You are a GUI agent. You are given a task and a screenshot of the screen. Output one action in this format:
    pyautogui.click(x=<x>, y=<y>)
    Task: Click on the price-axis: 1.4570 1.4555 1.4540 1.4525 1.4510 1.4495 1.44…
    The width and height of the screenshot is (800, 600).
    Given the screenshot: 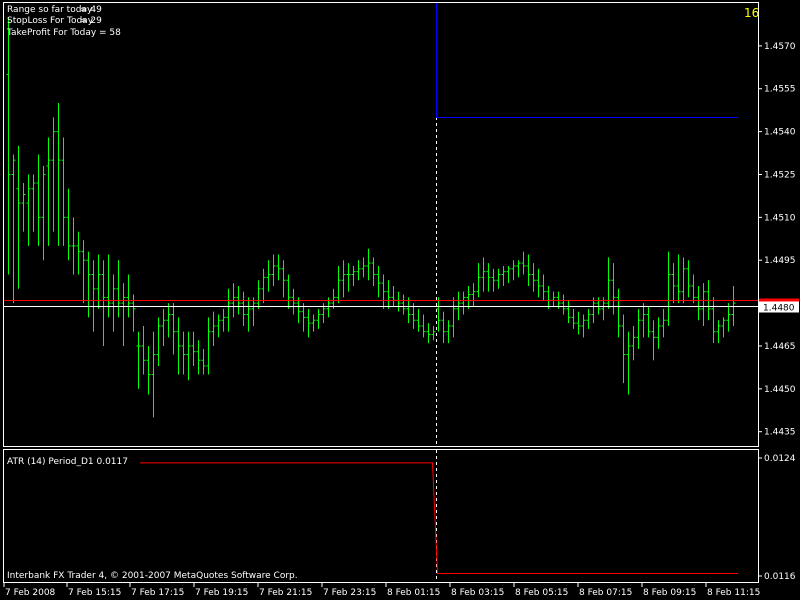 What is the action you would take?
    pyautogui.click(x=777, y=240)
    